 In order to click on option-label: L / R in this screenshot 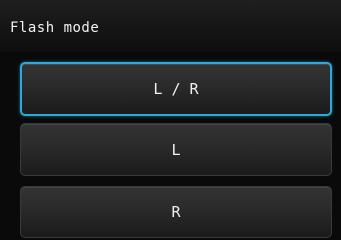, I will do `click(176, 89)`.